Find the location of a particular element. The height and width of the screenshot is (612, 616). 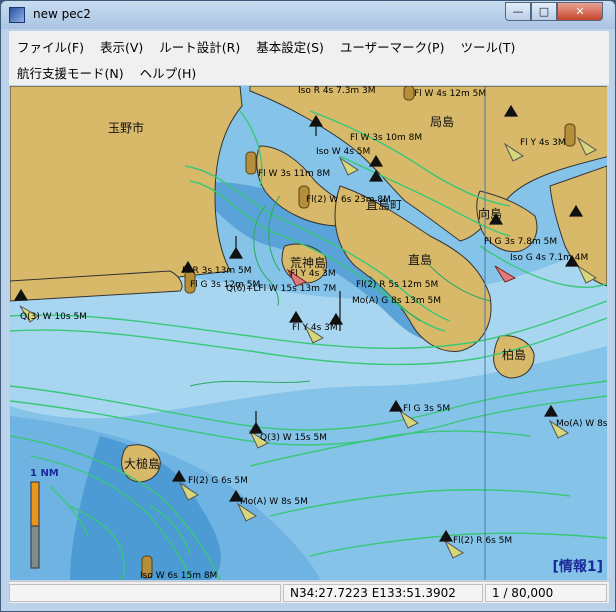

place-mukaijima: 向島 is located at coordinates (490, 214).